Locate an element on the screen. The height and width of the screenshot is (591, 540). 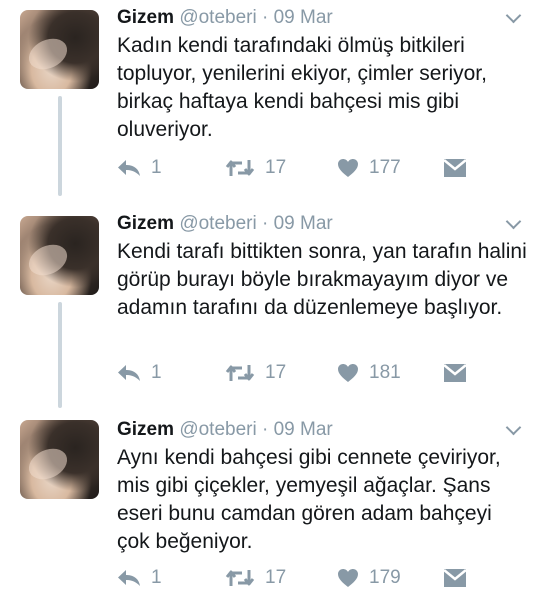
like-button: 177 is located at coordinates (369, 168).